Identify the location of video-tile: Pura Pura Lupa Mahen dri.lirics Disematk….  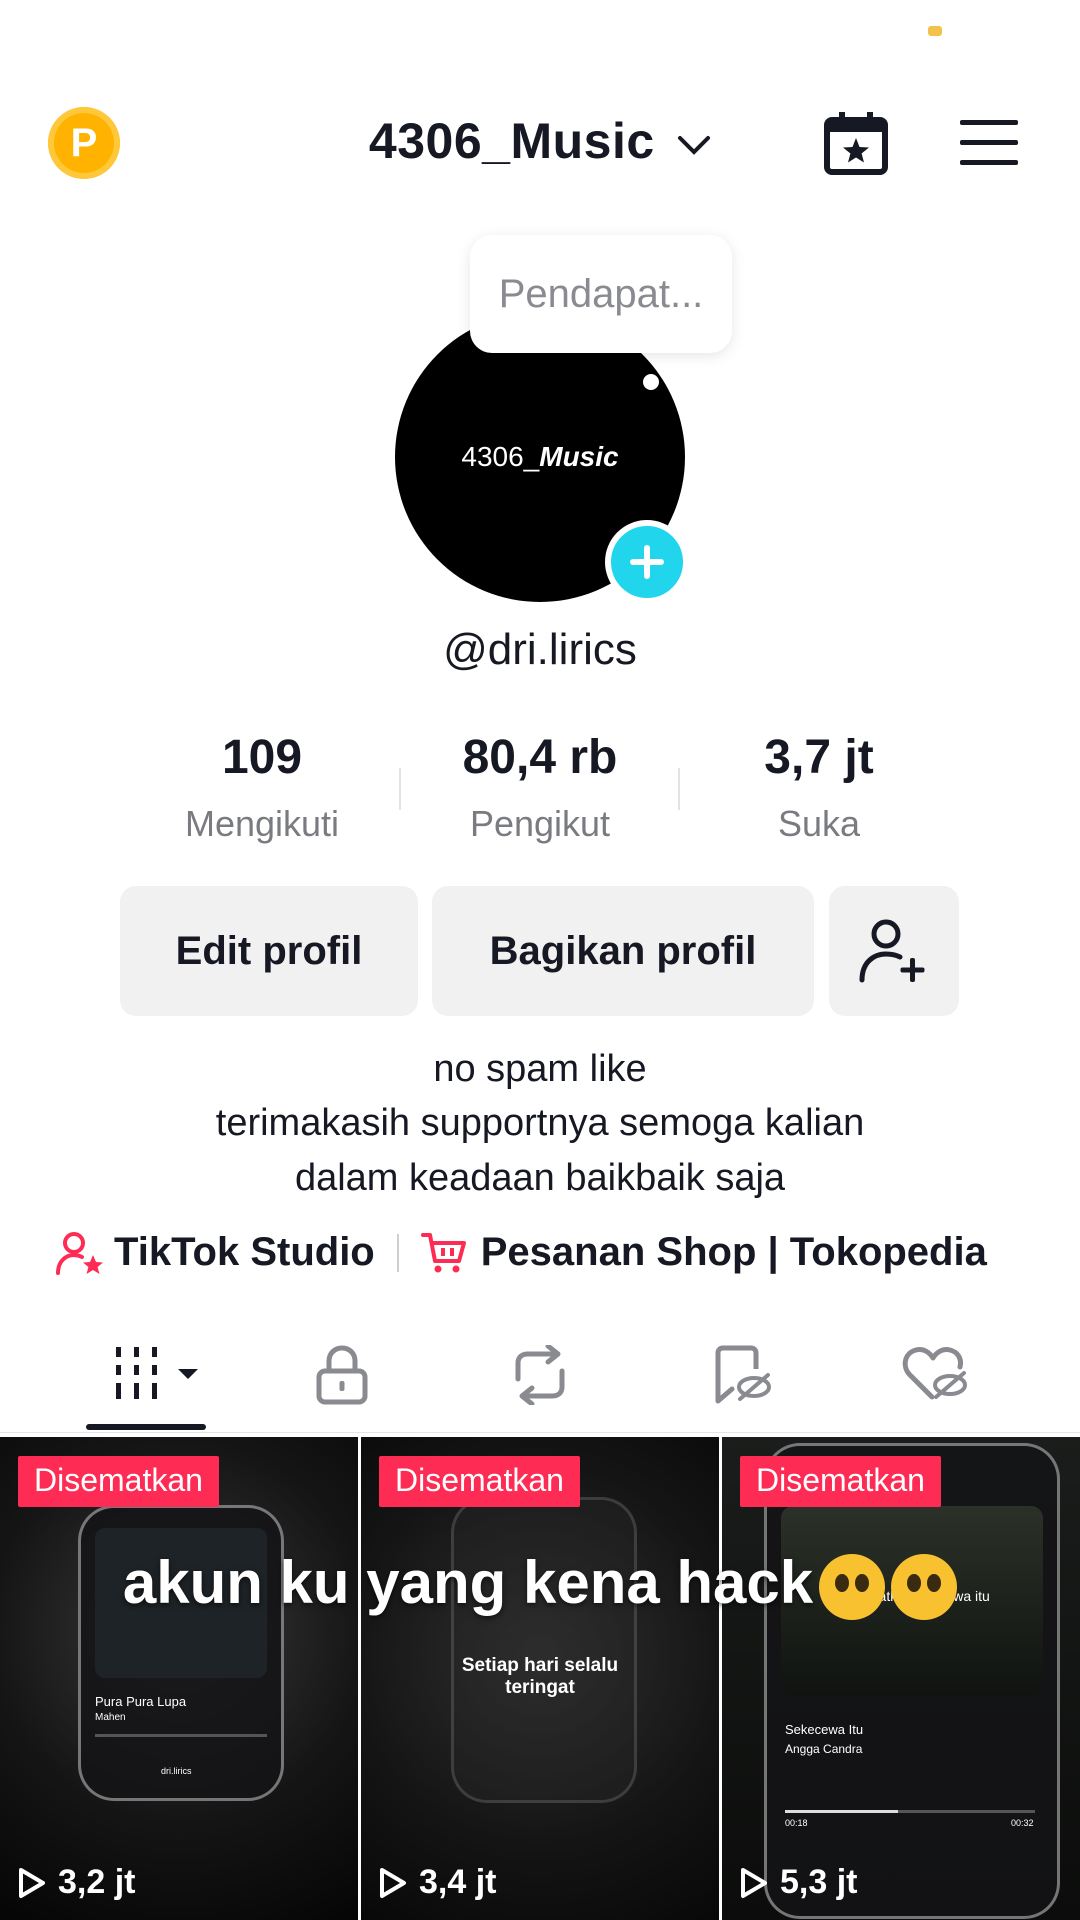
(179, 1678).